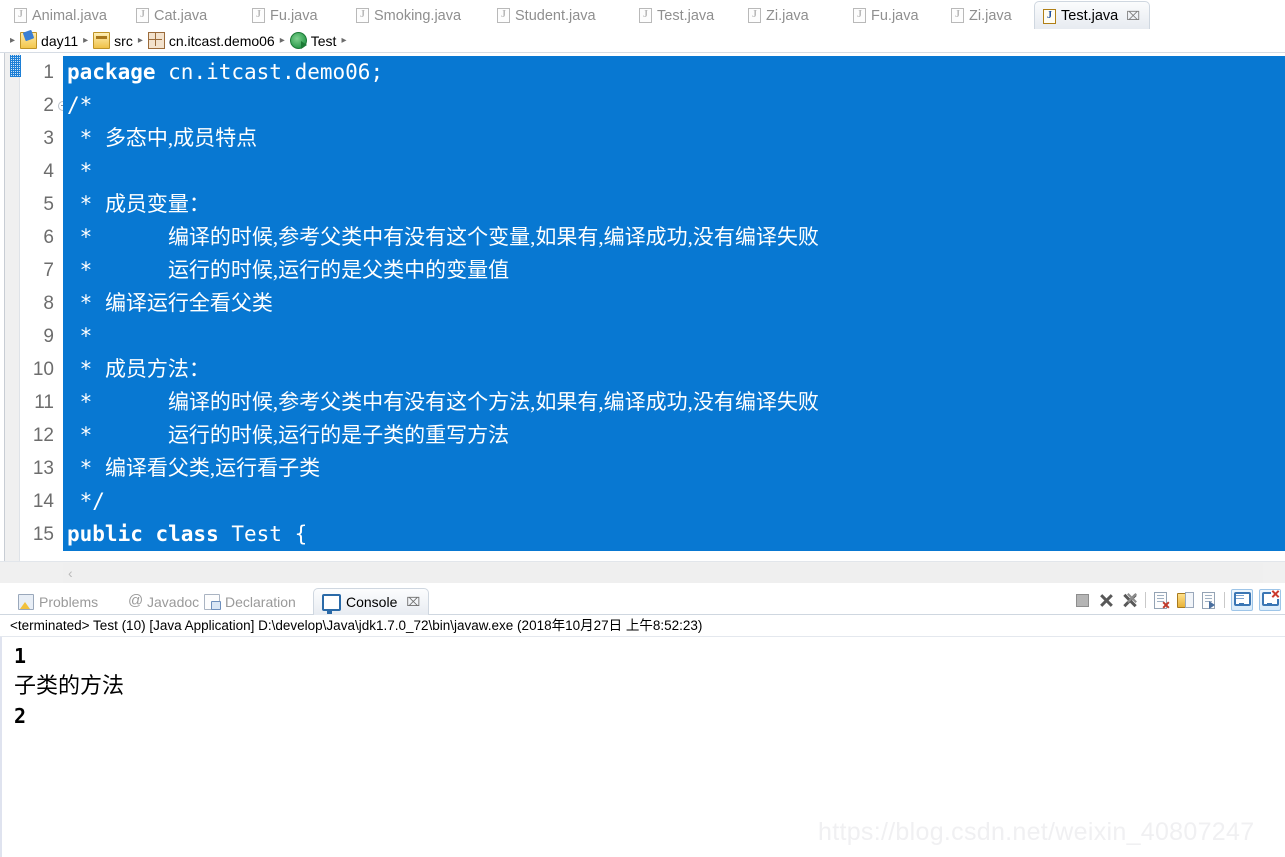 The image size is (1285, 857). I want to click on clear-console-button, so click(1161, 600).